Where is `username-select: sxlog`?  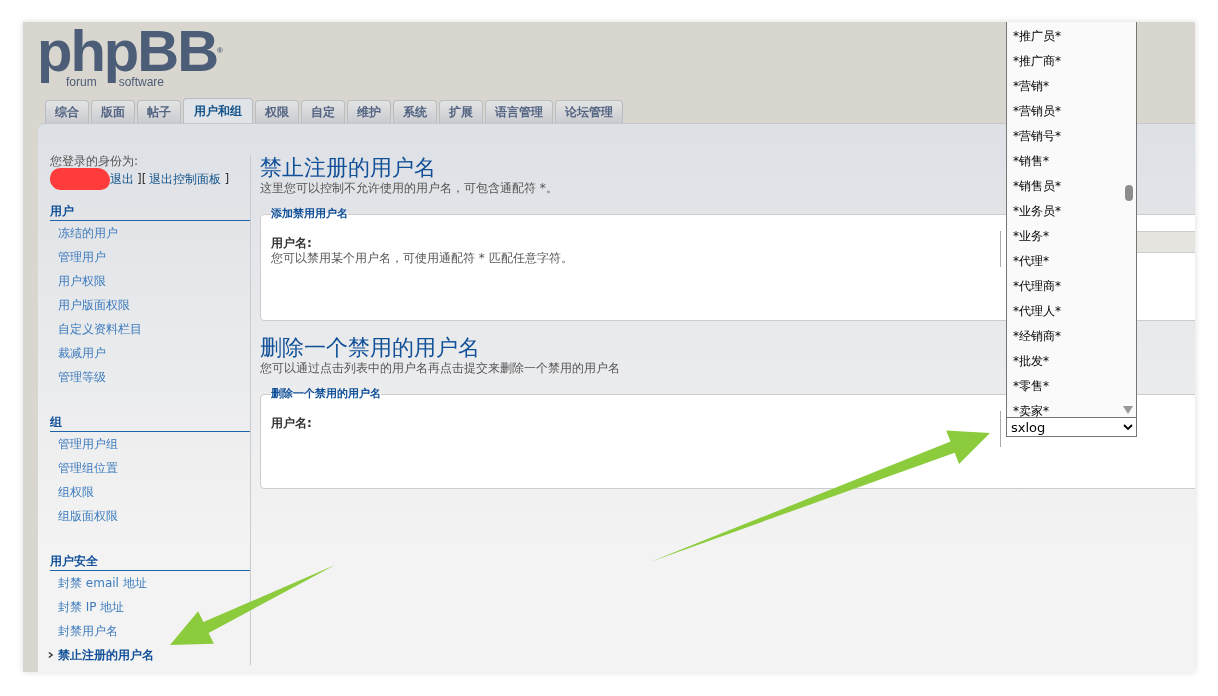
username-select: sxlog is located at coordinates (1071, 427).